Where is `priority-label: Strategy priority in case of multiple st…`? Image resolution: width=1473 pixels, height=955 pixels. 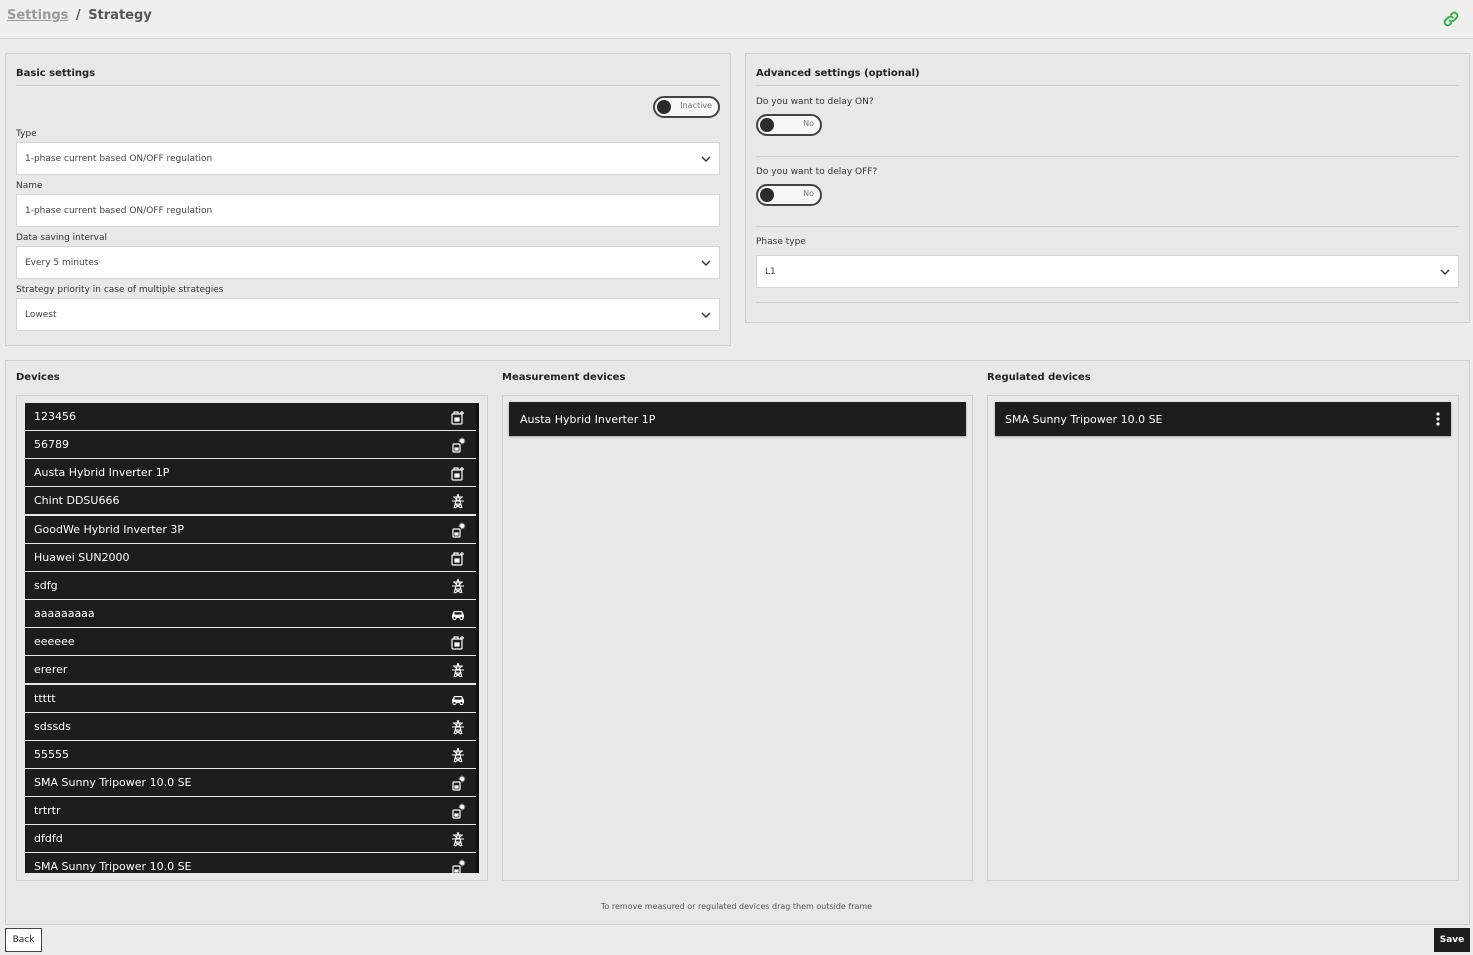 priority-label: Strategy priority in case of multiple st… is located at coordinates (120, 290).